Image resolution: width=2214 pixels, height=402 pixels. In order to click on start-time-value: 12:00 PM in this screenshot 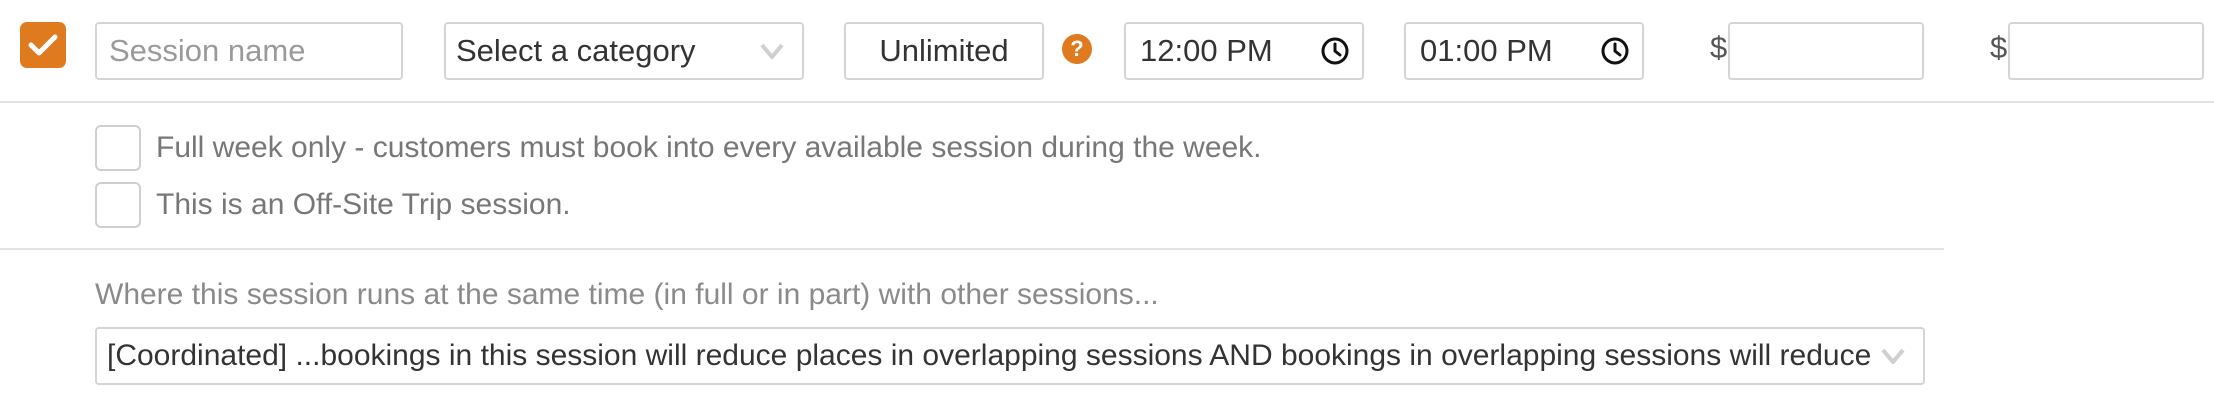, I will do `click(1206, 50)`.